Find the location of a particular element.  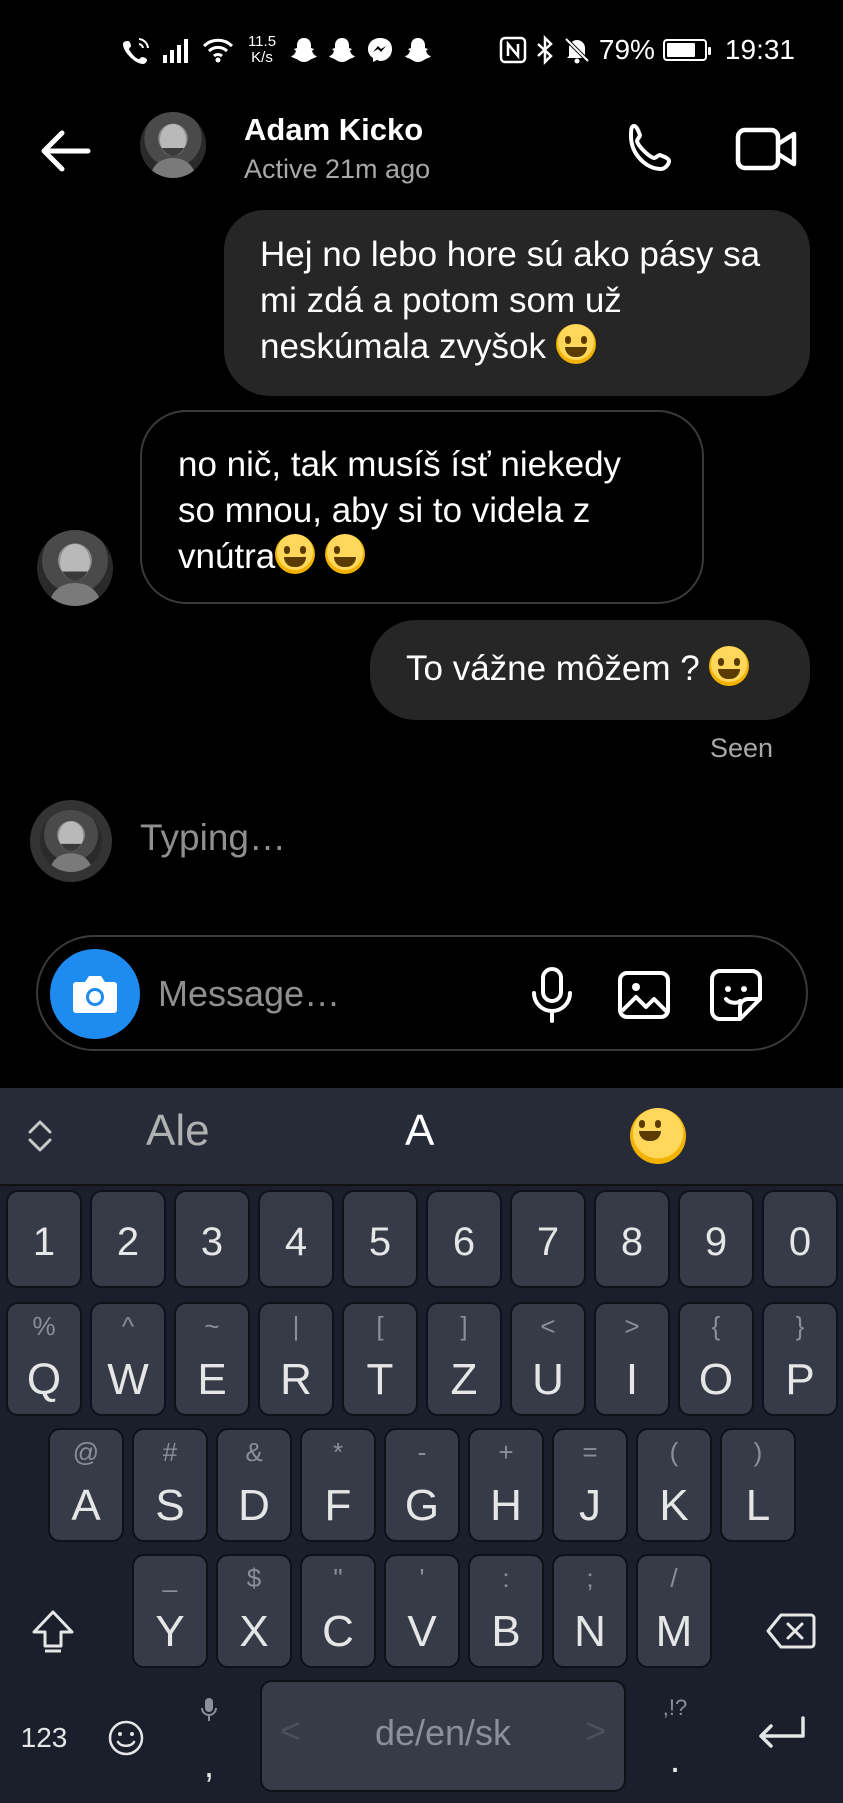

letter-key: ; N is located at coordinates (590, 1611).